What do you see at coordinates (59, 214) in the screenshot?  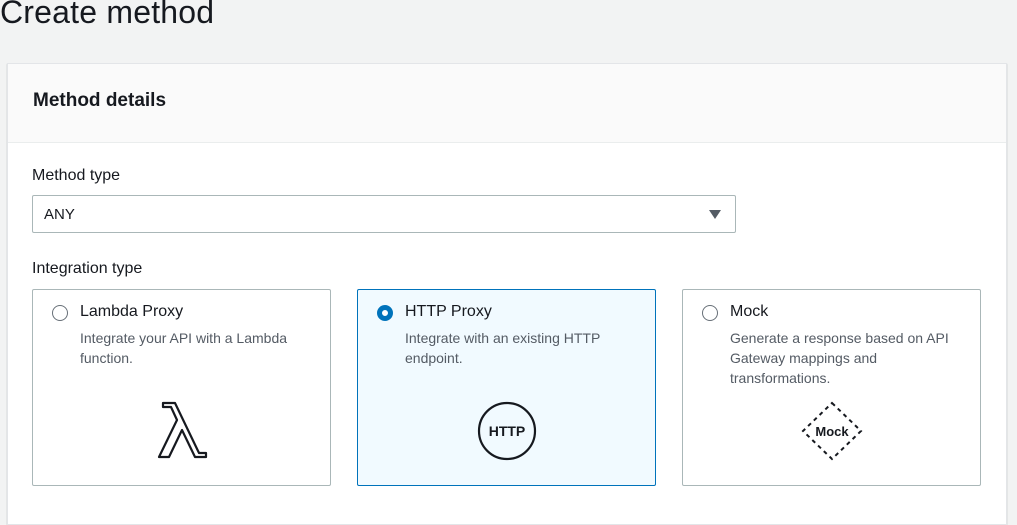 I see `method-type-value: ANY` at bounding box center [59, 214].